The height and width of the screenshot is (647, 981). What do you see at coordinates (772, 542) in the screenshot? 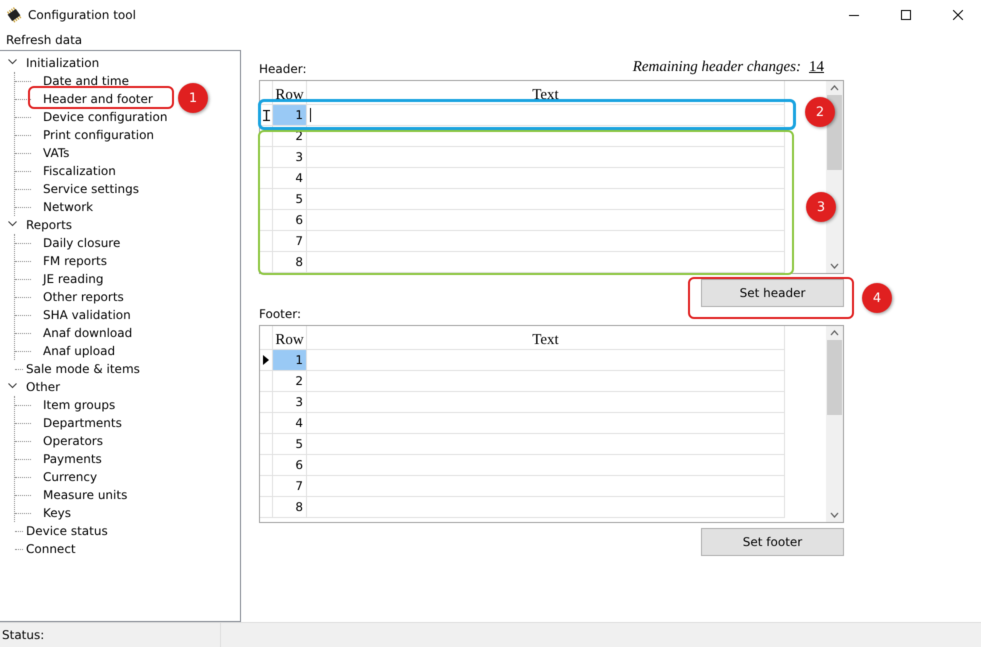
I see `set-footer-button: Set footer` at bounding box center [772, 542].